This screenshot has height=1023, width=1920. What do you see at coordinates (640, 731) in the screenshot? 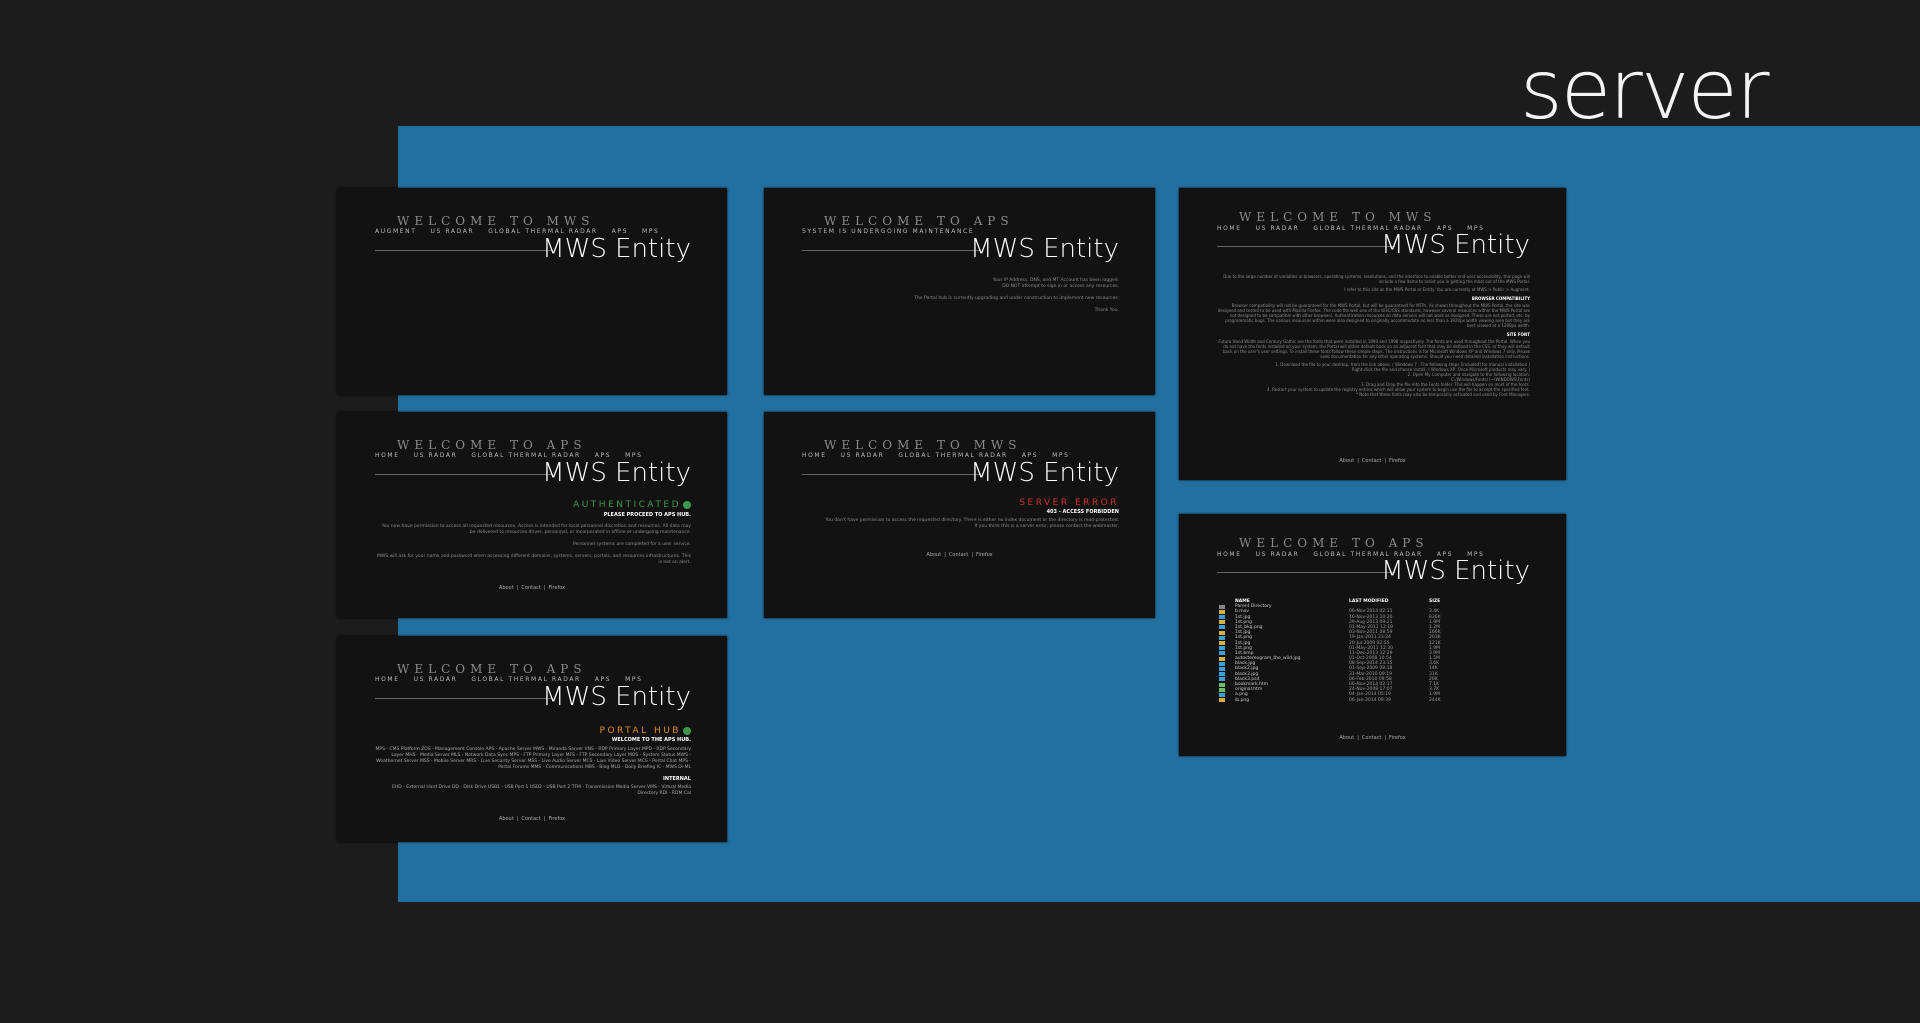
I see `status-text: PORTAL HUB` at bounding box center [640, 731].